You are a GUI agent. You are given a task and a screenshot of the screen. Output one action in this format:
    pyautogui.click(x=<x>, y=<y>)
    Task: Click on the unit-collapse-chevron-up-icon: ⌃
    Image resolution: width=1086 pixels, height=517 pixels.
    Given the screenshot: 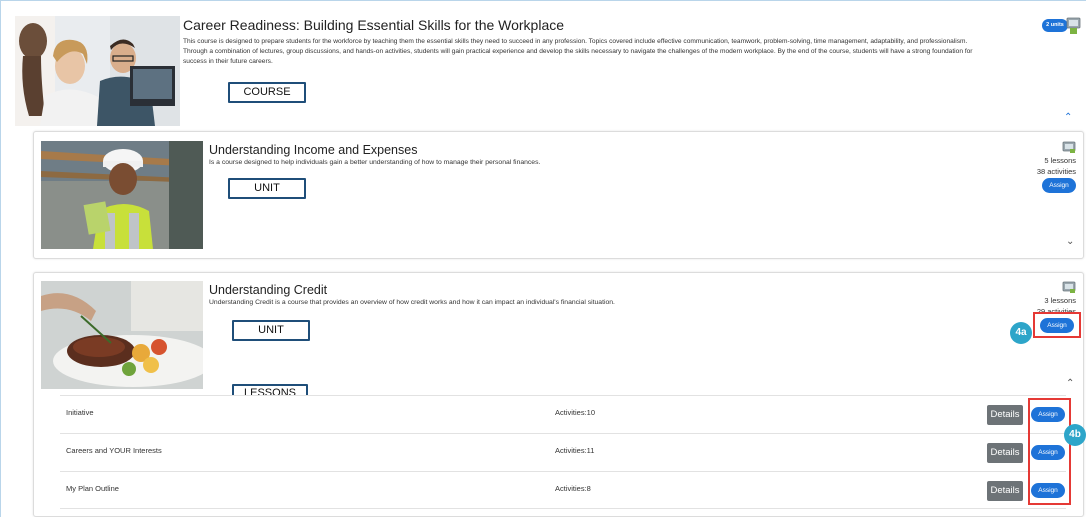 What is the action you would take?
    pyautogui.click(x=1070, y=383)
    